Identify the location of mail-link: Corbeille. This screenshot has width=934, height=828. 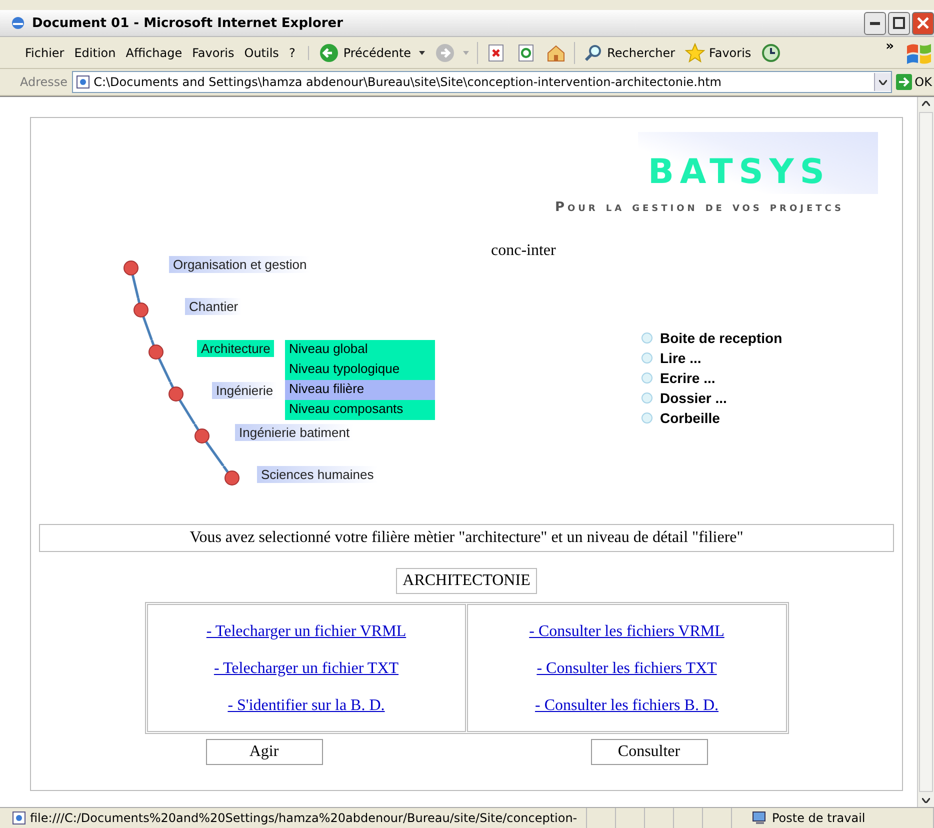
(690, 418).